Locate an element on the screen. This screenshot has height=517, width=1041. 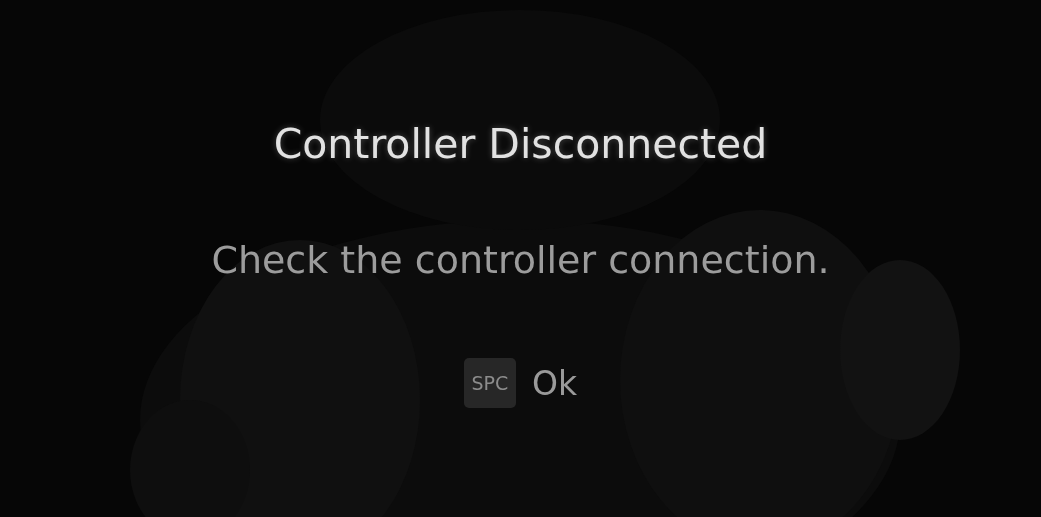
dialog-message: Check the controller connection. is located at coordinates (520, 260).